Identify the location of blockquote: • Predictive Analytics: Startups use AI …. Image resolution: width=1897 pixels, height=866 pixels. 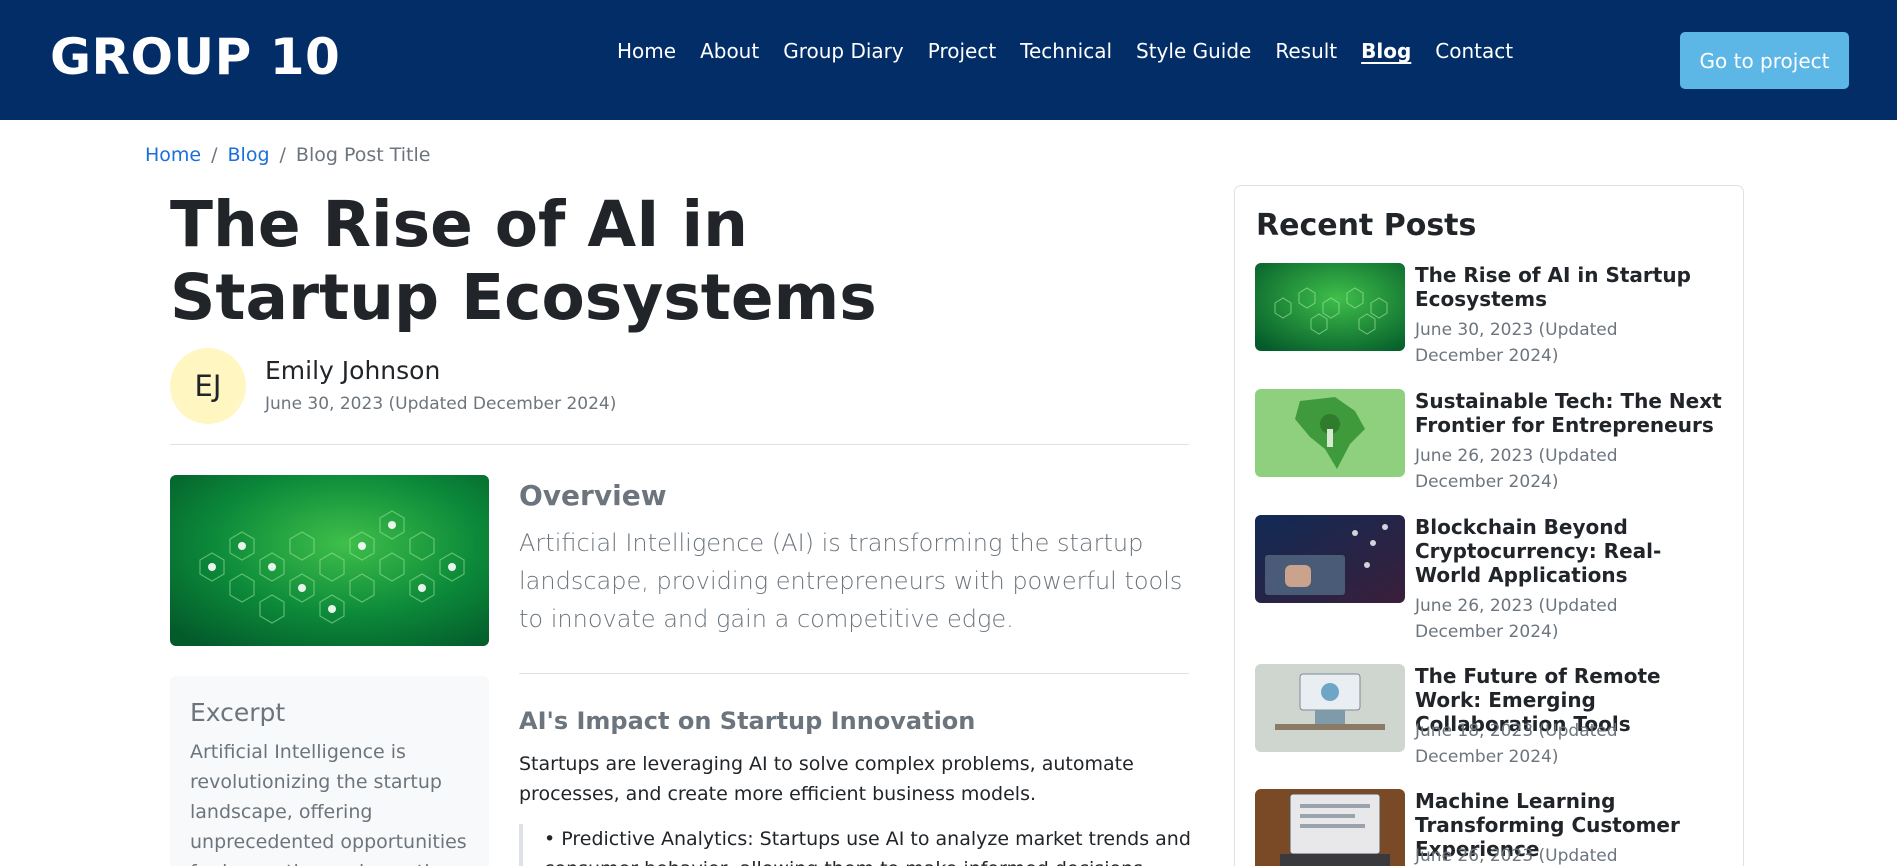
(855, 845).